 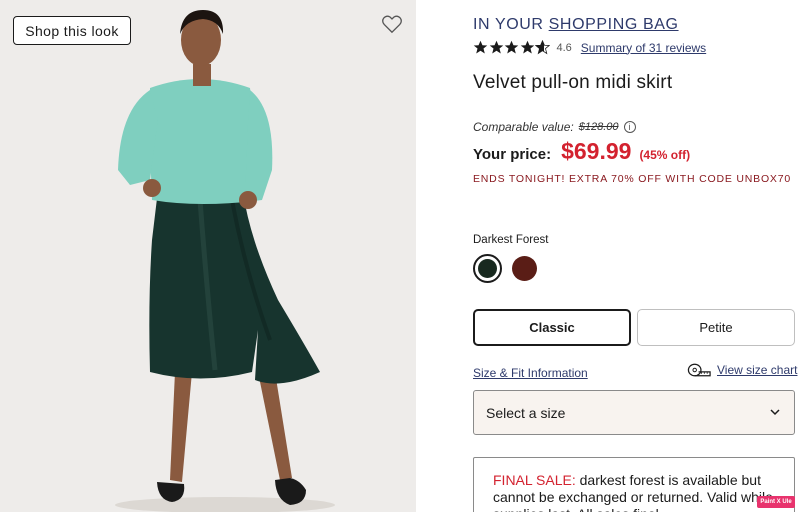 What do you see at coordinates (564, 47) in the screenshot?
I see `rating-value: 4.6` at bounding box center [564, 47].